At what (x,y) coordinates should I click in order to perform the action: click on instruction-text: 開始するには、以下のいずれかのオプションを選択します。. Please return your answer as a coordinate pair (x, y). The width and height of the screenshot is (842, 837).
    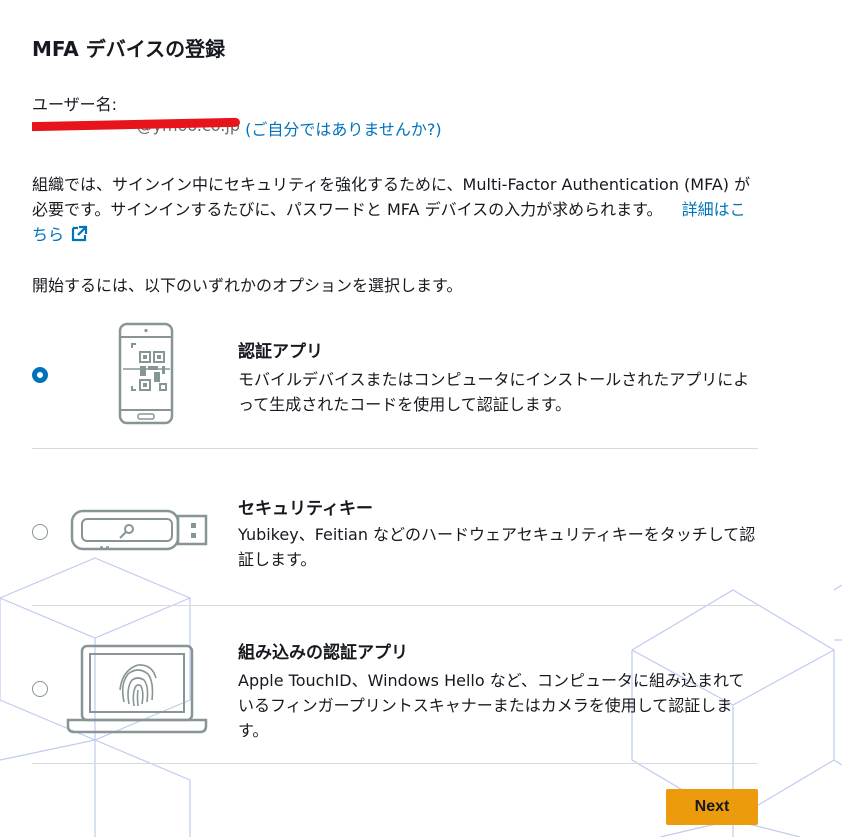
    Looking at the image, I should click on (247, 285).